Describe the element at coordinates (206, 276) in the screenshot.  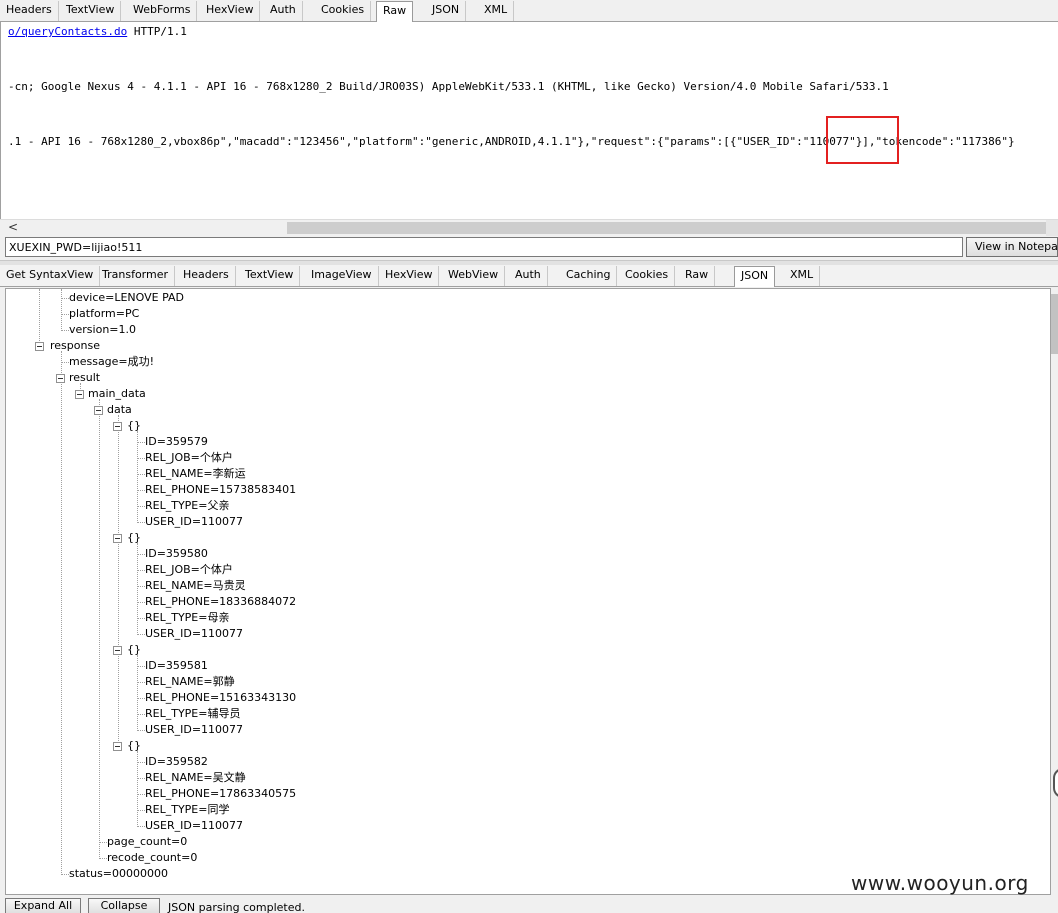
I see `tab-resp-headers: Headers` at that location.